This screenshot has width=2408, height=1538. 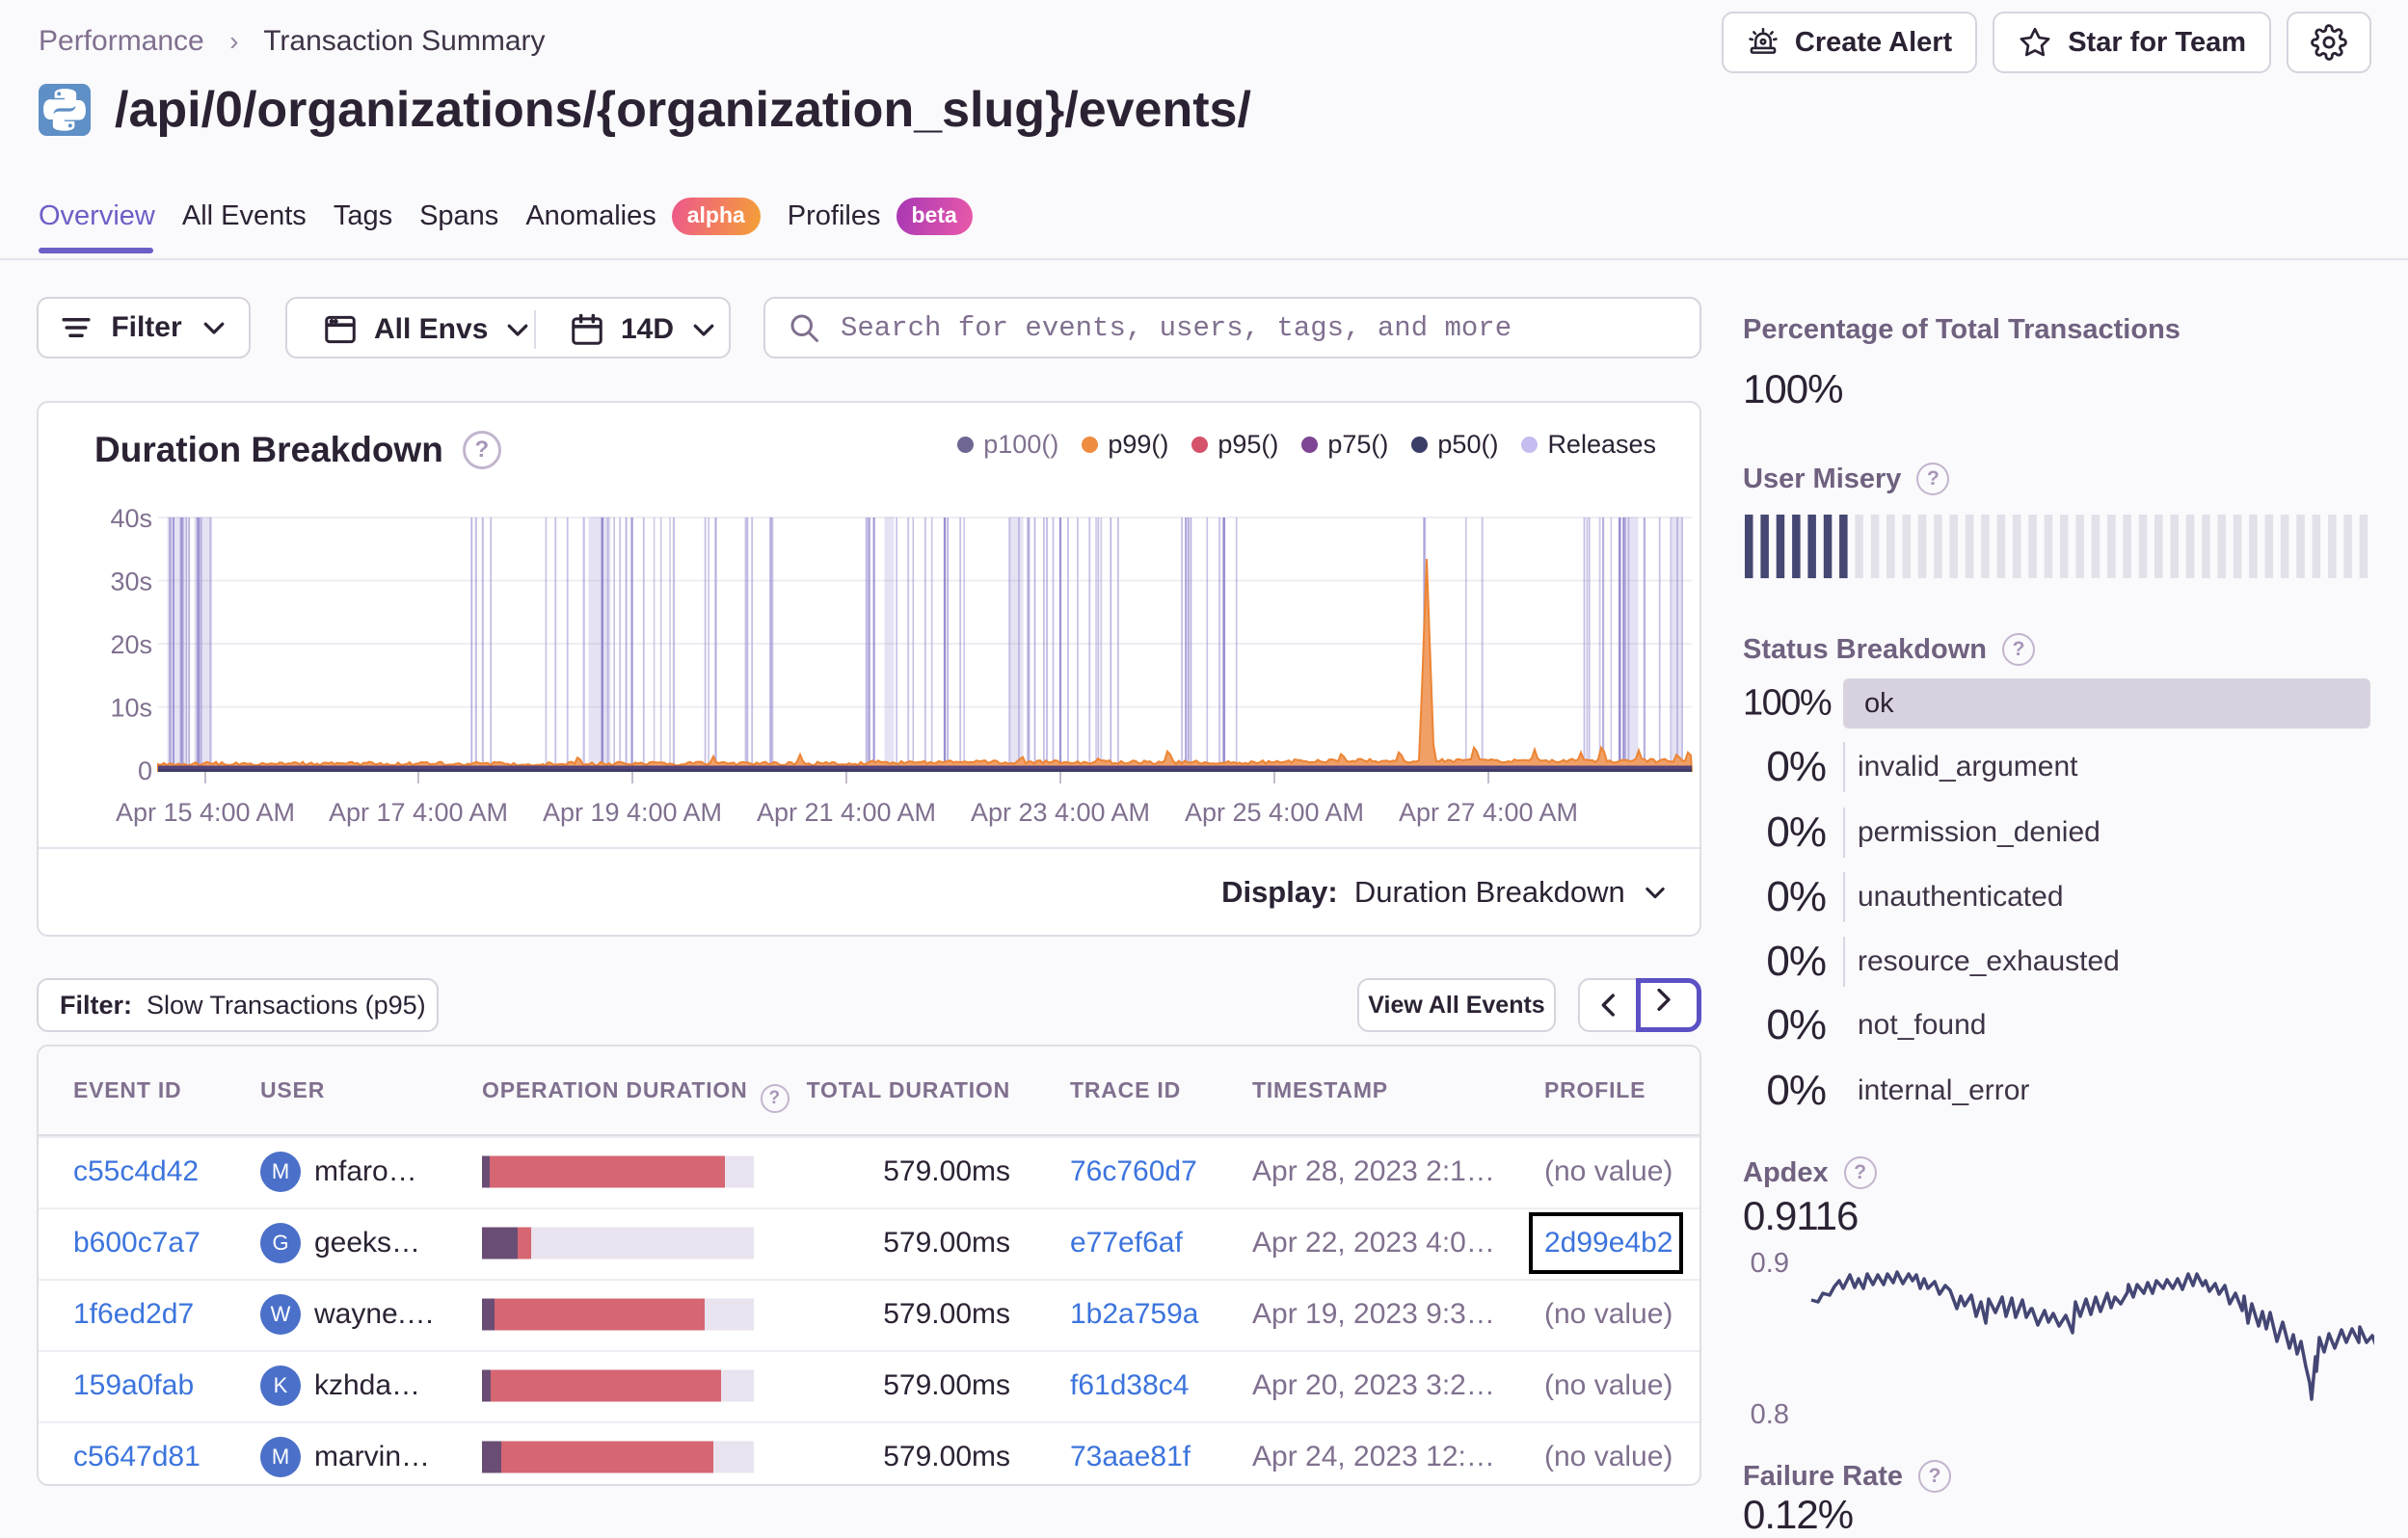 What do you see at coordinates (205, 812) in the screenshot?
I see `svg-text: Apr 15 4:00 AM` at bounding box center [205, 812].